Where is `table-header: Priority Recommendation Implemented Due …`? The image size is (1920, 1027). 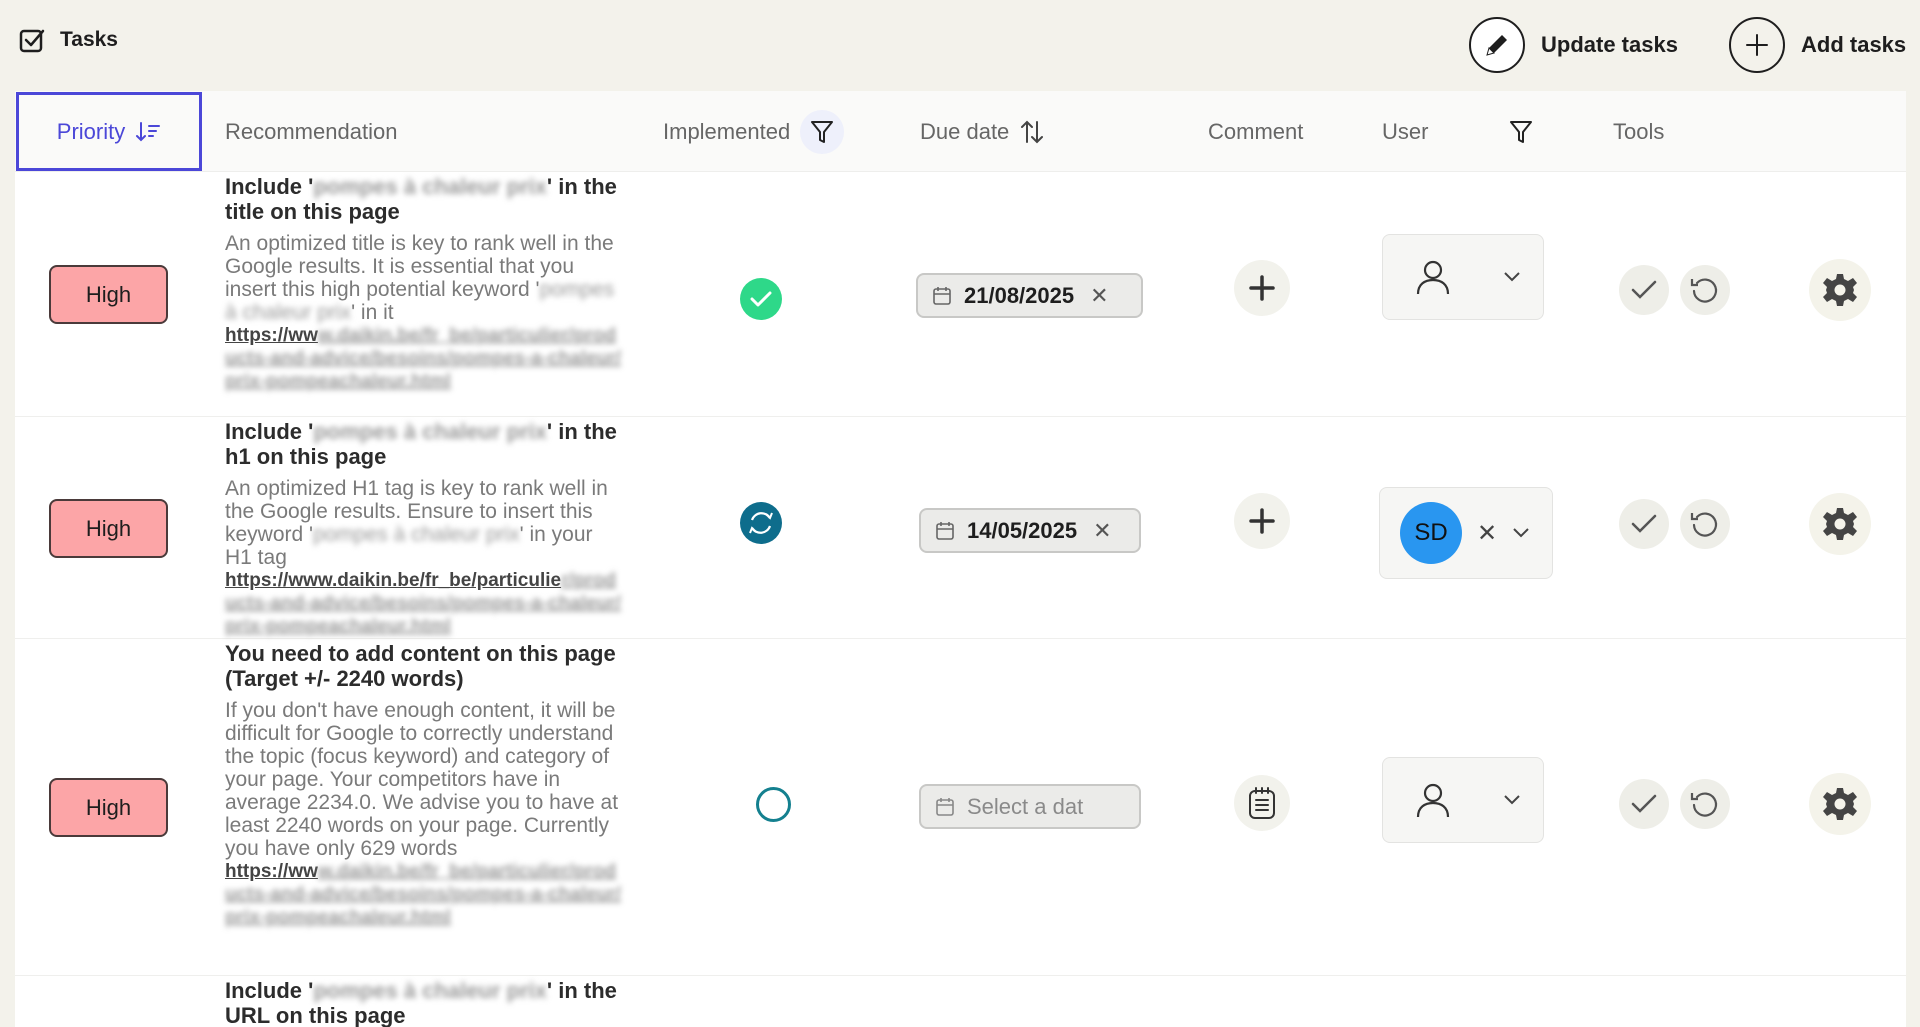 table-header: Priority Recommendation Implemented Due … is located at coordinates (960, 131).